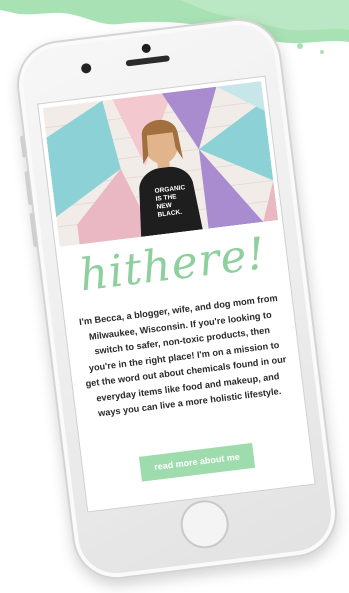 Image resolution: width=349 pixels, height=593 pixels. I want to click on volume-down-button, so click(33, 230).